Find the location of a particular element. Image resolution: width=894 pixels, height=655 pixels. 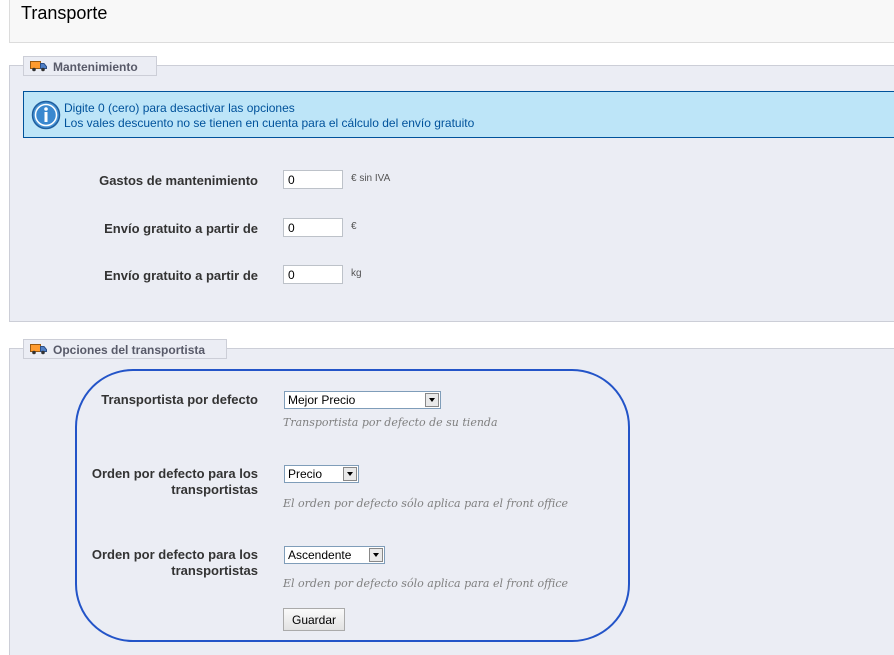

info-icon is located at coordinates (46, 116).